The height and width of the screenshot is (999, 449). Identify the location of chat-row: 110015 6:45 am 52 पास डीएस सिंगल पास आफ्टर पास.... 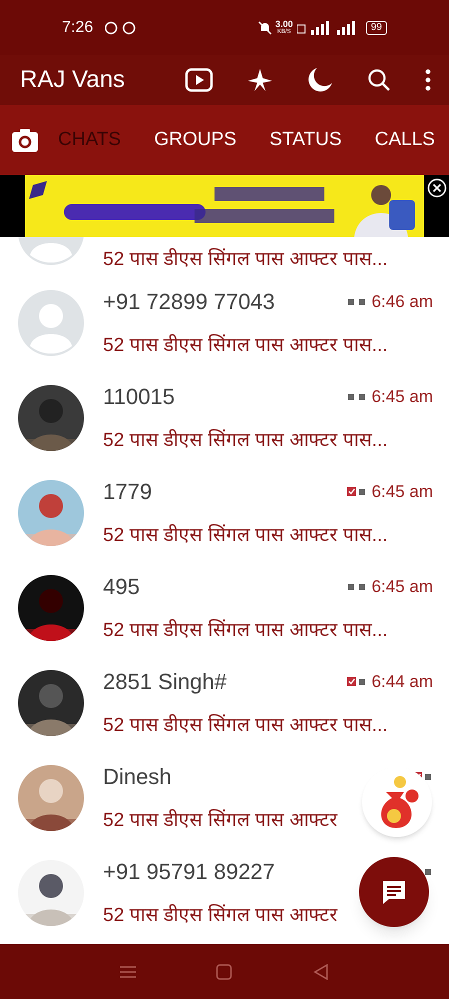
(224, 417).